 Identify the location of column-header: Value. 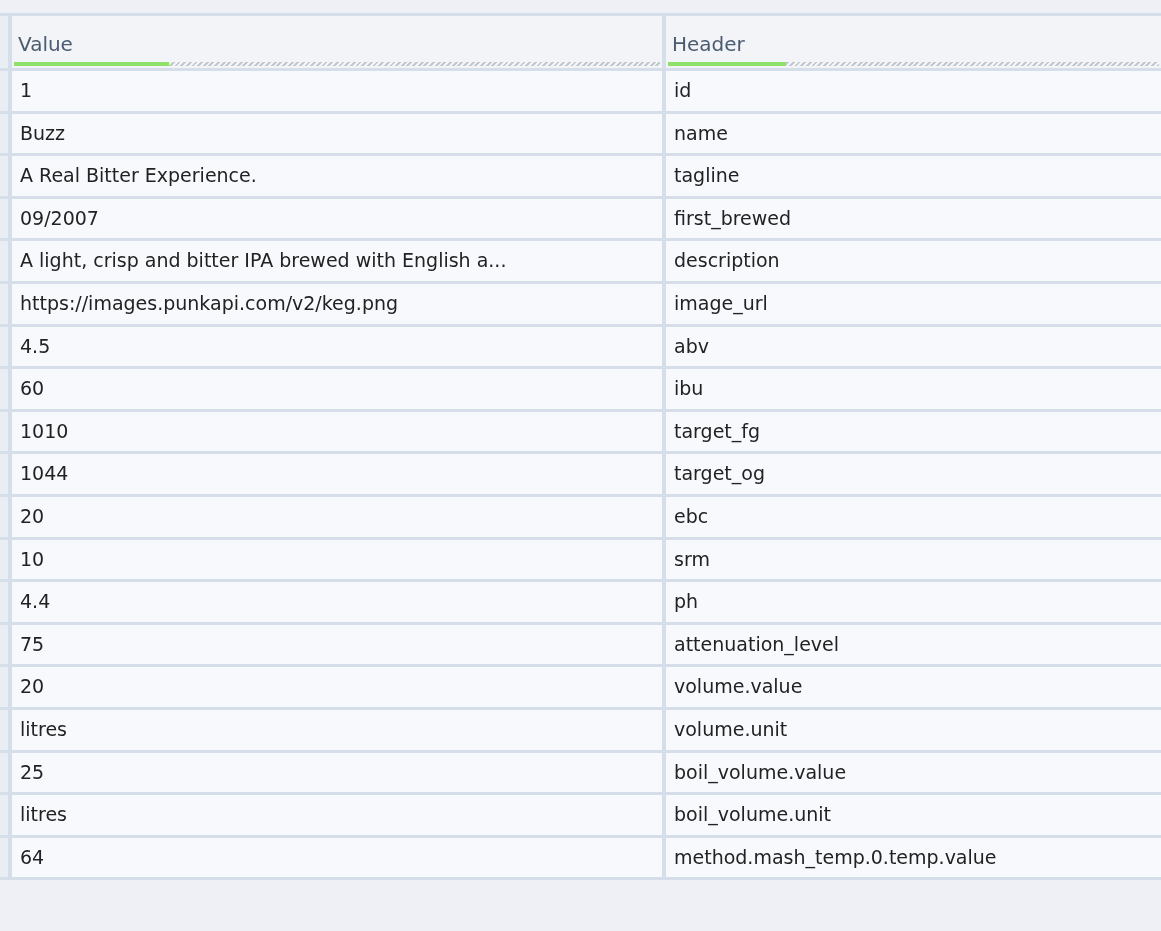
(337, 42).